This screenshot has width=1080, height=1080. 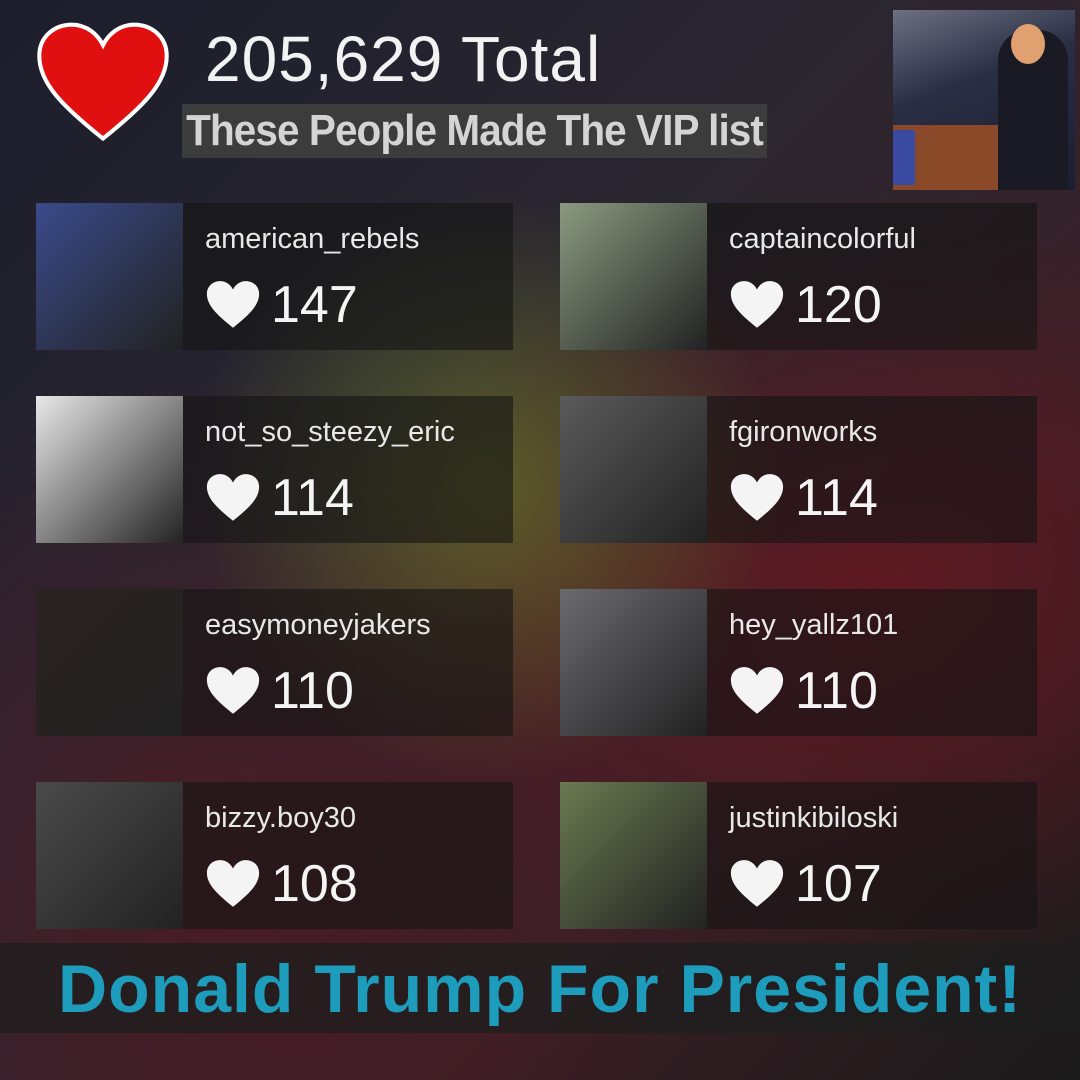 I want to click on like-count: 120, so click(x=805, y=305).